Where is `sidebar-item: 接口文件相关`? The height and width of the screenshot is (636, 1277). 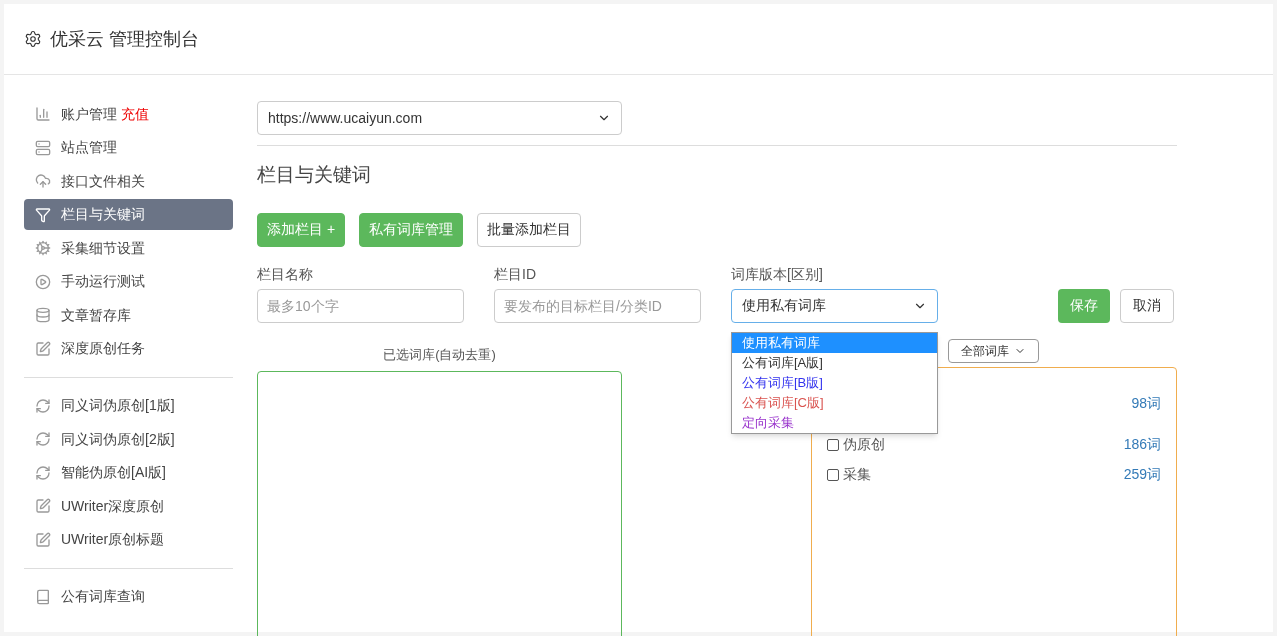 sidebar-item: 接口文件相关 is located at coordinates (128, 181).